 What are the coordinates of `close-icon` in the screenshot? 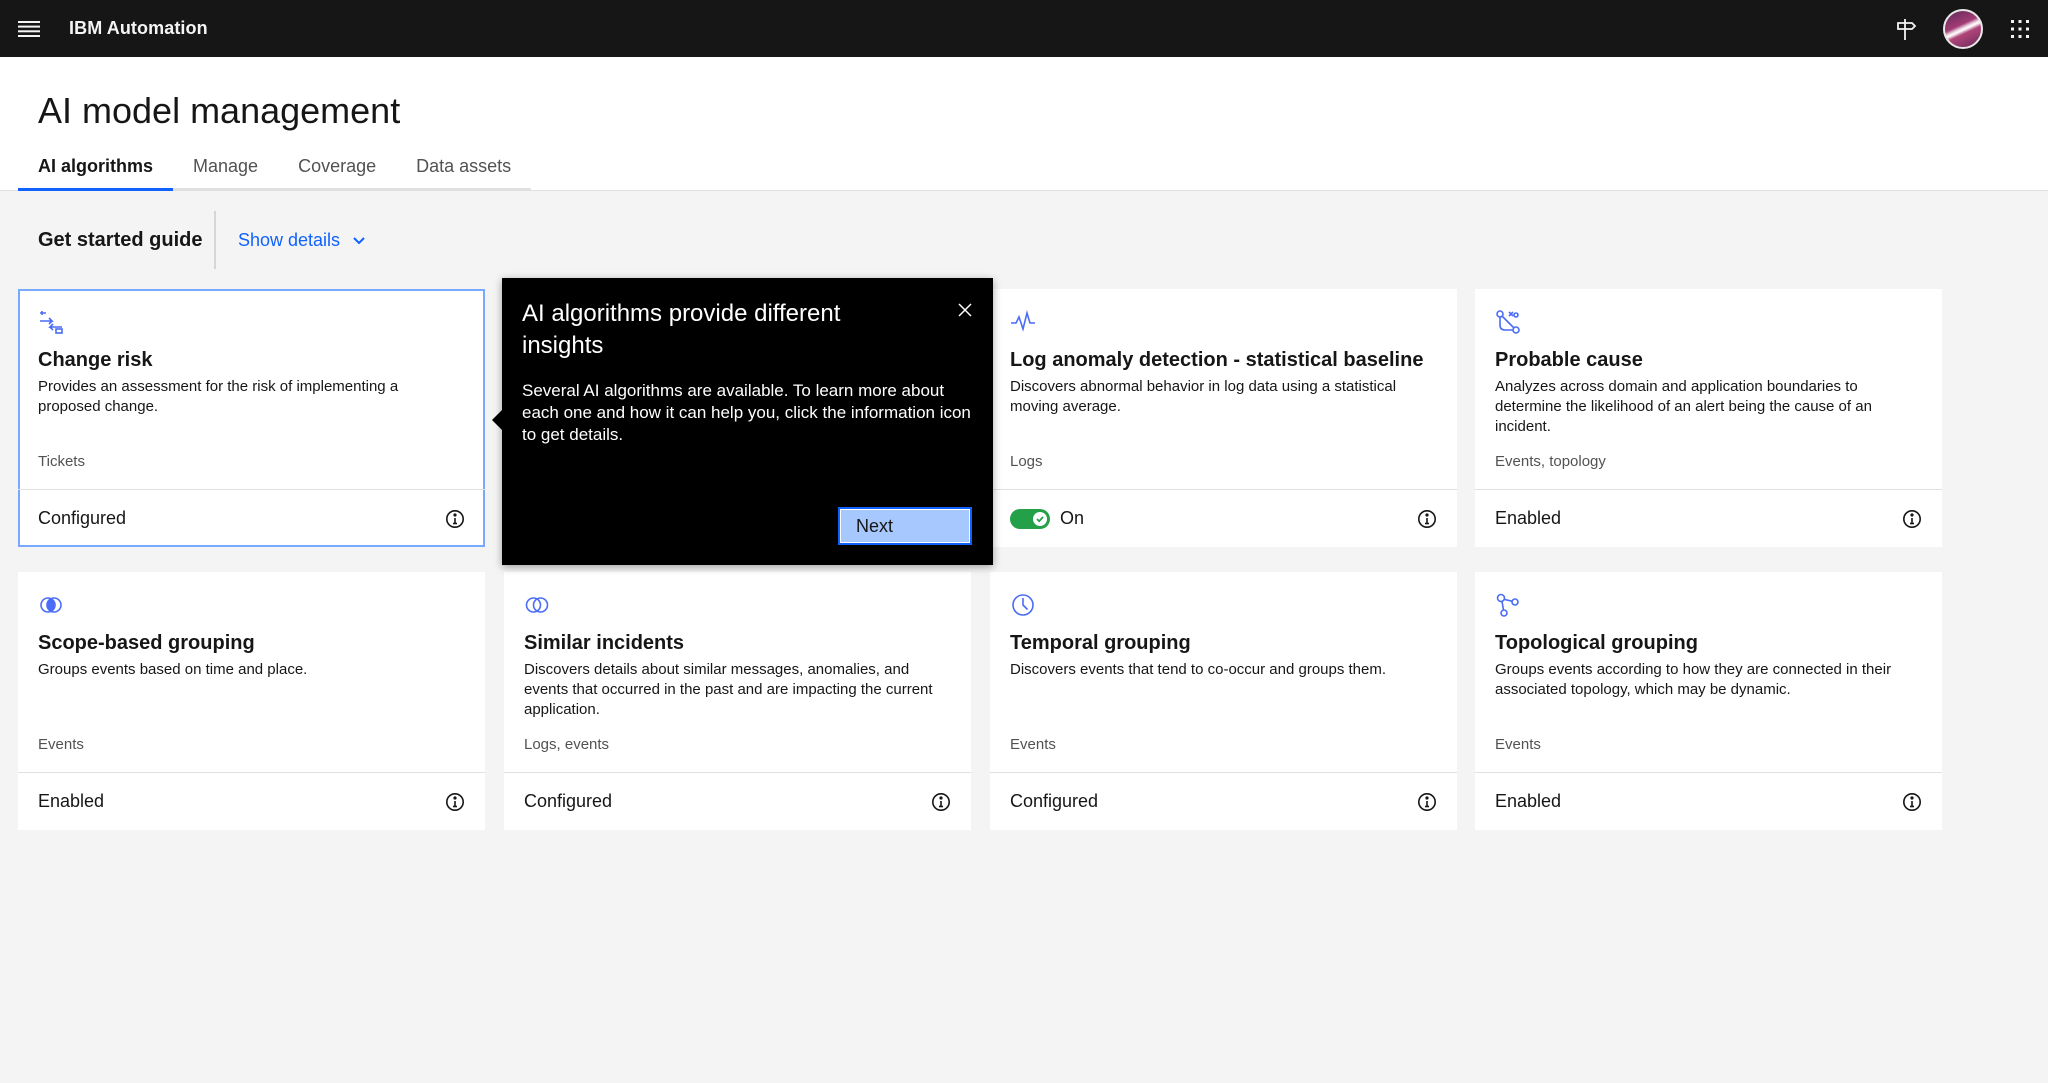 It's located at (965, 310).